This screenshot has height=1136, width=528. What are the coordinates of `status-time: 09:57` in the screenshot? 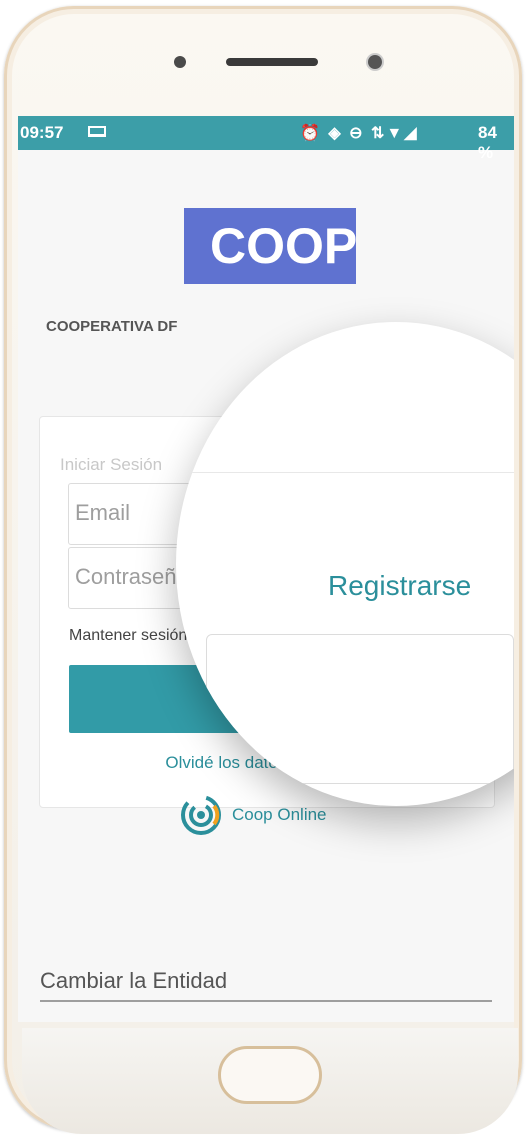 It's located at (42, 132).